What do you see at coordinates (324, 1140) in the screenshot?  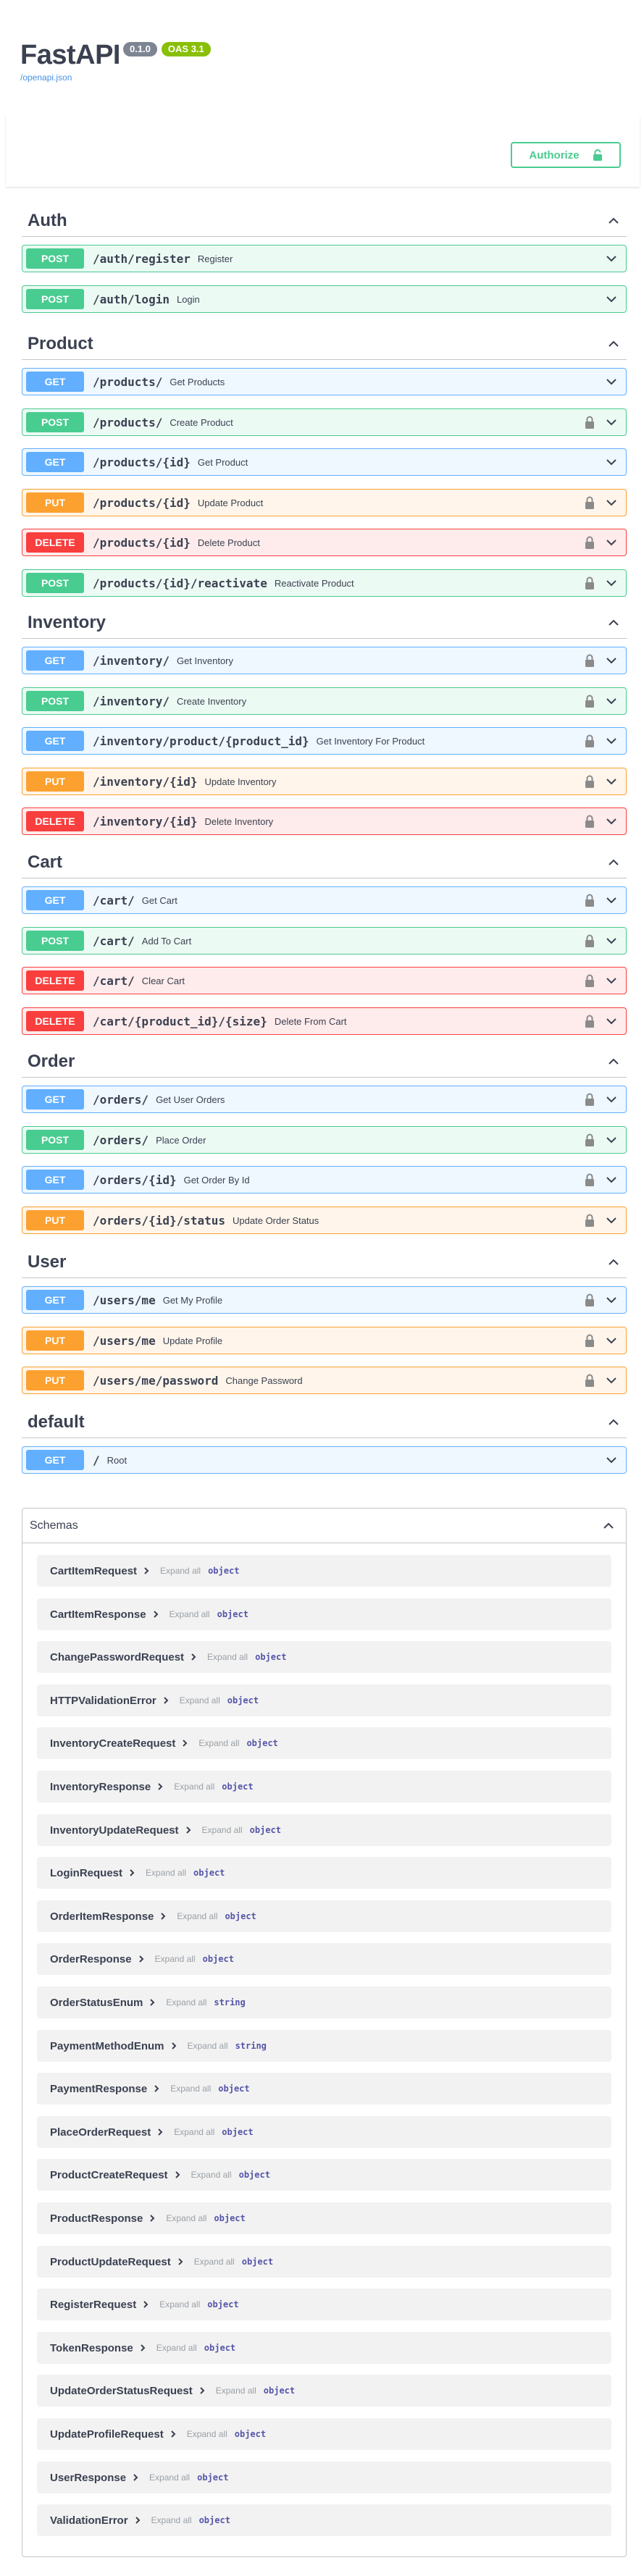 I see `operation-post: POST/orders/Place Order` at bounding box center [324, 1140].